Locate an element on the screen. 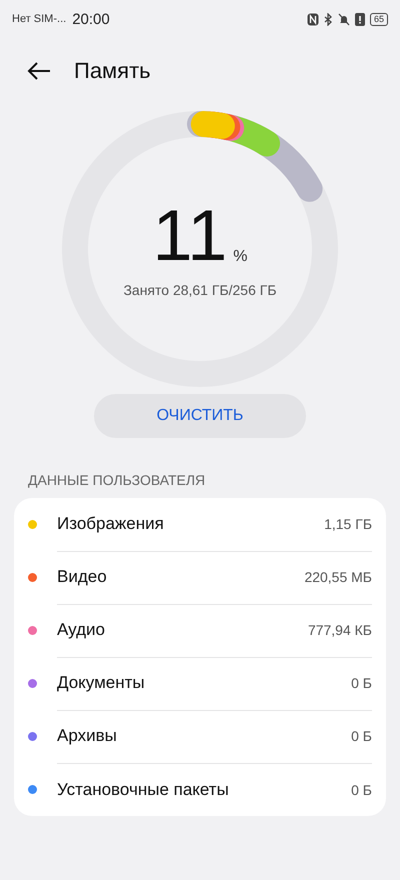 The height and width of the screenshot is (880, 400). battery-level: 65 is located at coordinates (379, 19).